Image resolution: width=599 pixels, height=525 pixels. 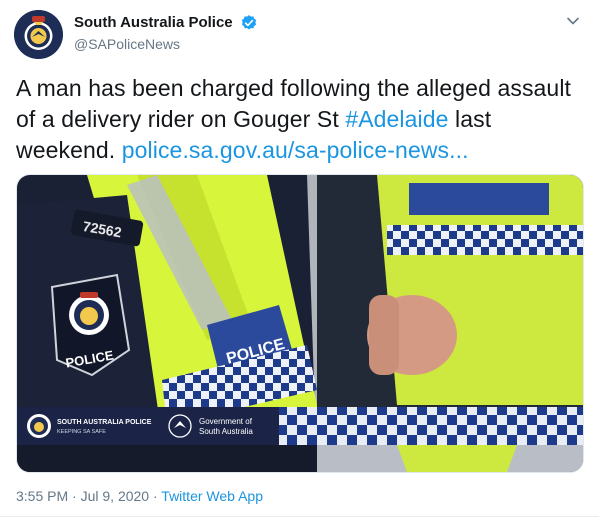 What do you see at coordinates (81, 432) in the screenshot?
I see `banner-org-line2: KEEPING SA SAFE` at bounding box center [81, 432].